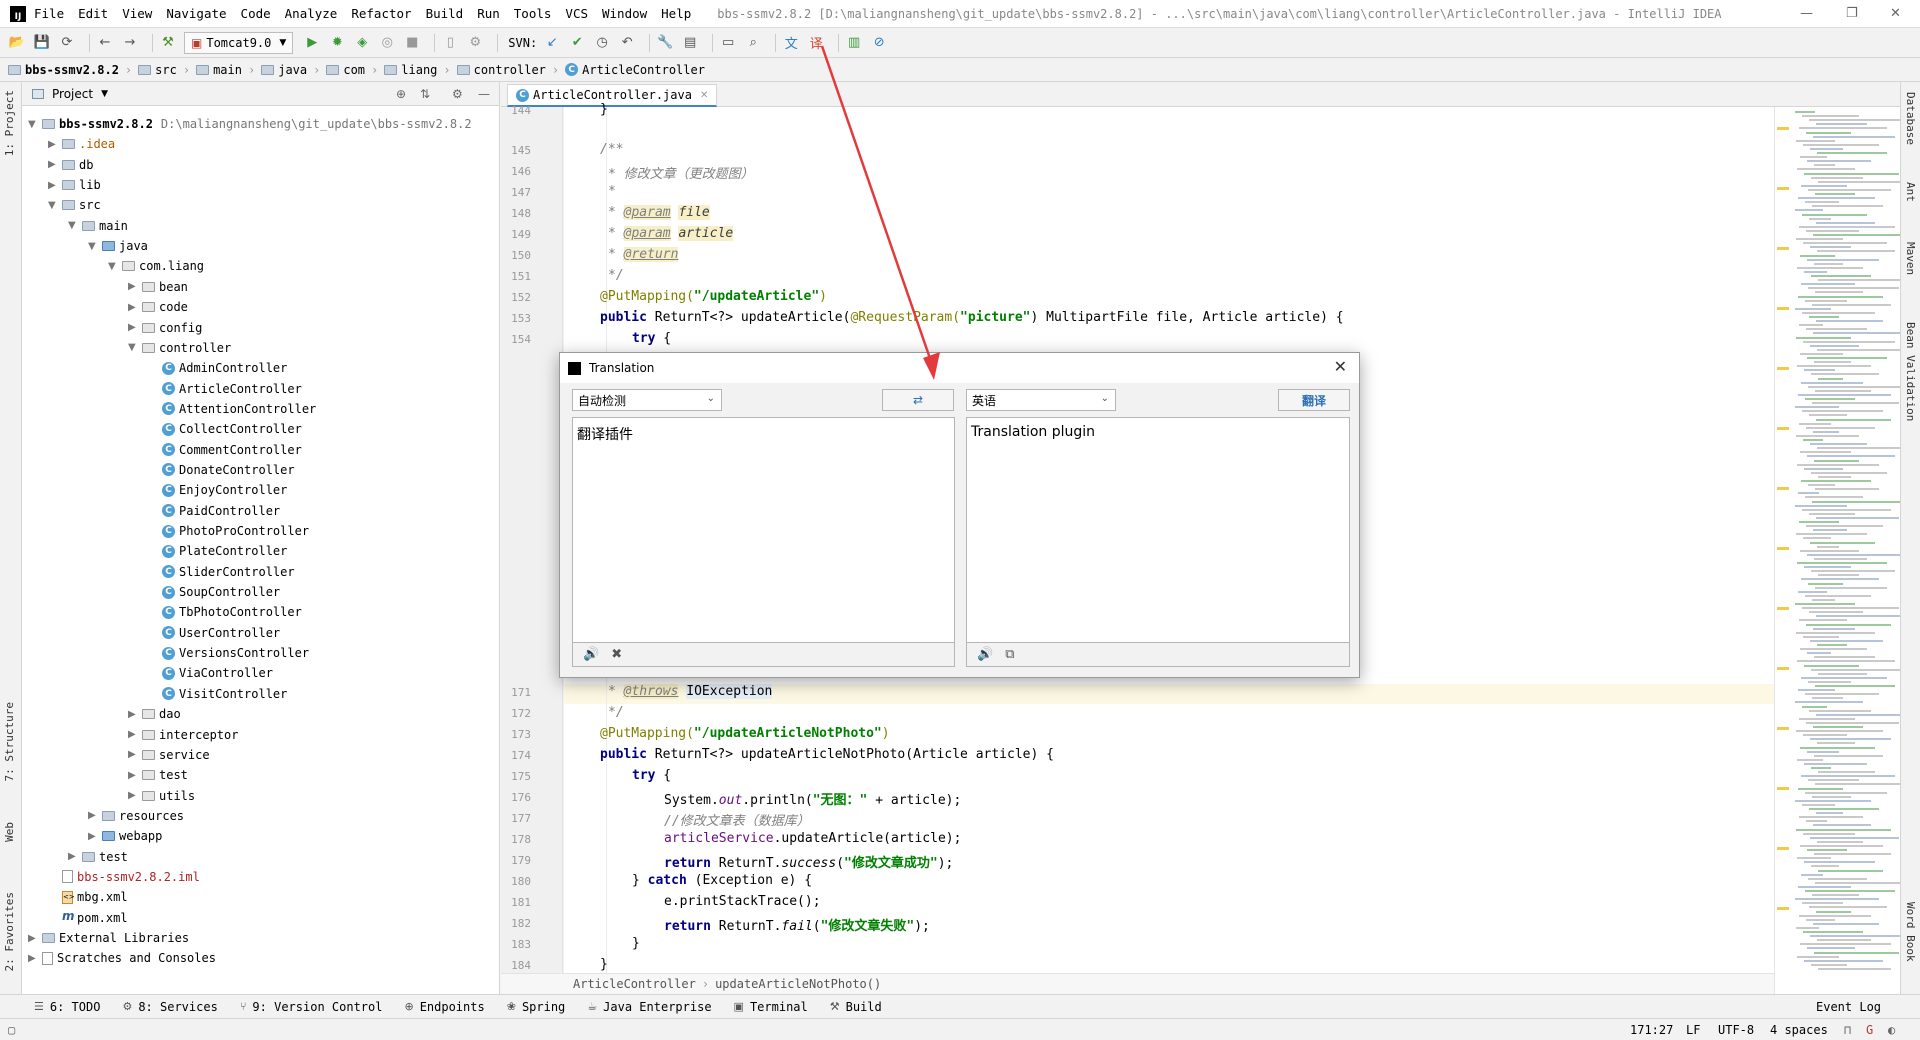  I want to click on file-encoding: UTF-8, so click(1736, 1030).